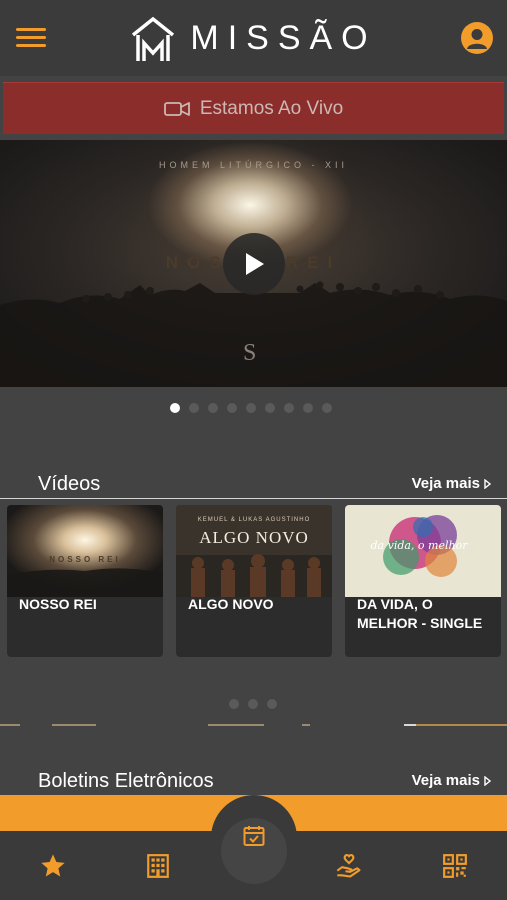 The image size is (507, 900). I want to click on thumbnail-kicker: KEMUEL & LUKAS AGUSTINHO, so click(254, 520).